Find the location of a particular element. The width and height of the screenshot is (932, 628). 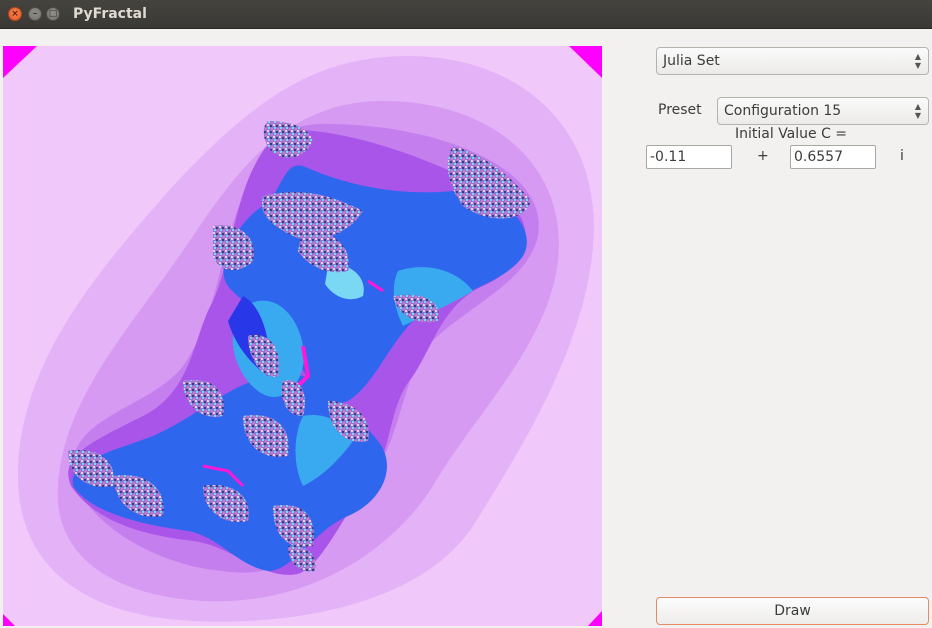

close-window-button: × is located at coordinates (15, 14).